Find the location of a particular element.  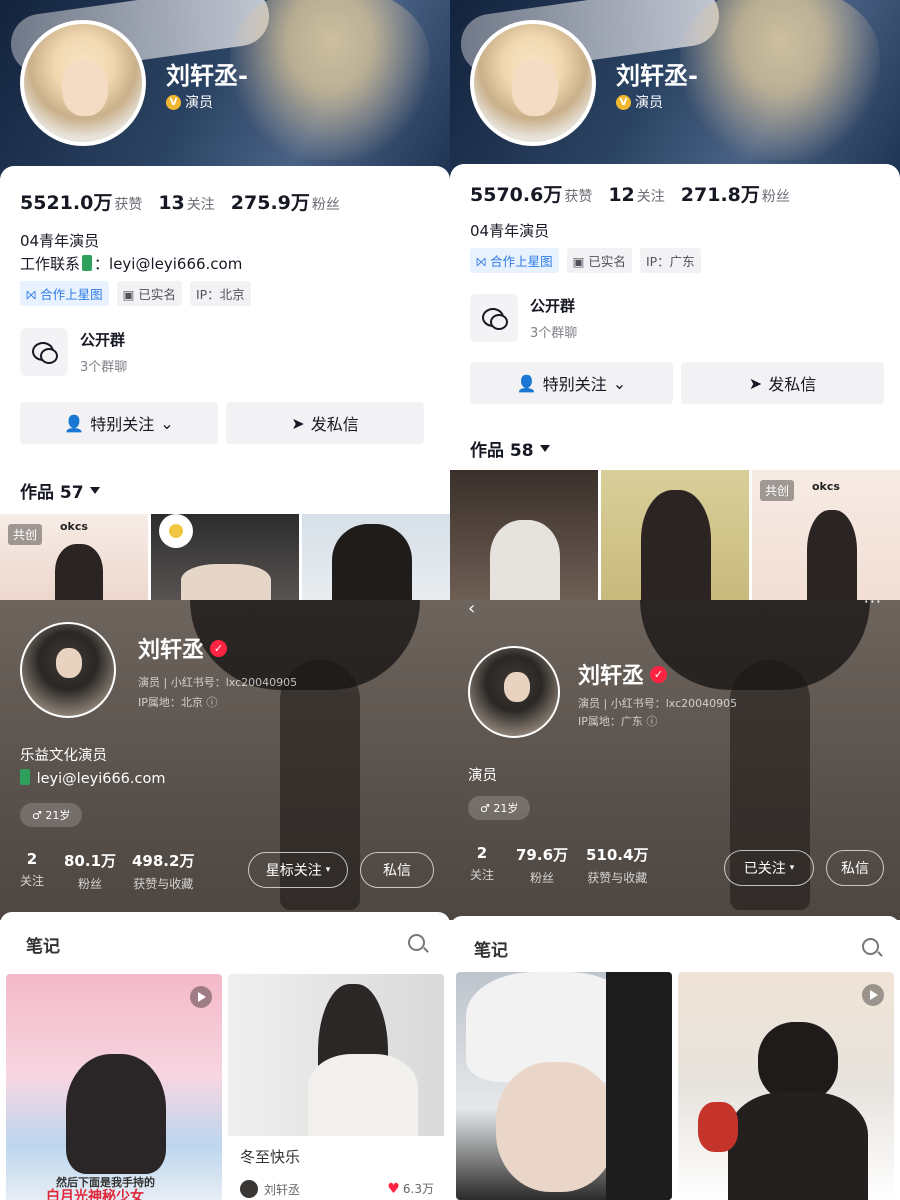

stat-followers: 275.9万 粉丝 is located at coordinates (285, 201).